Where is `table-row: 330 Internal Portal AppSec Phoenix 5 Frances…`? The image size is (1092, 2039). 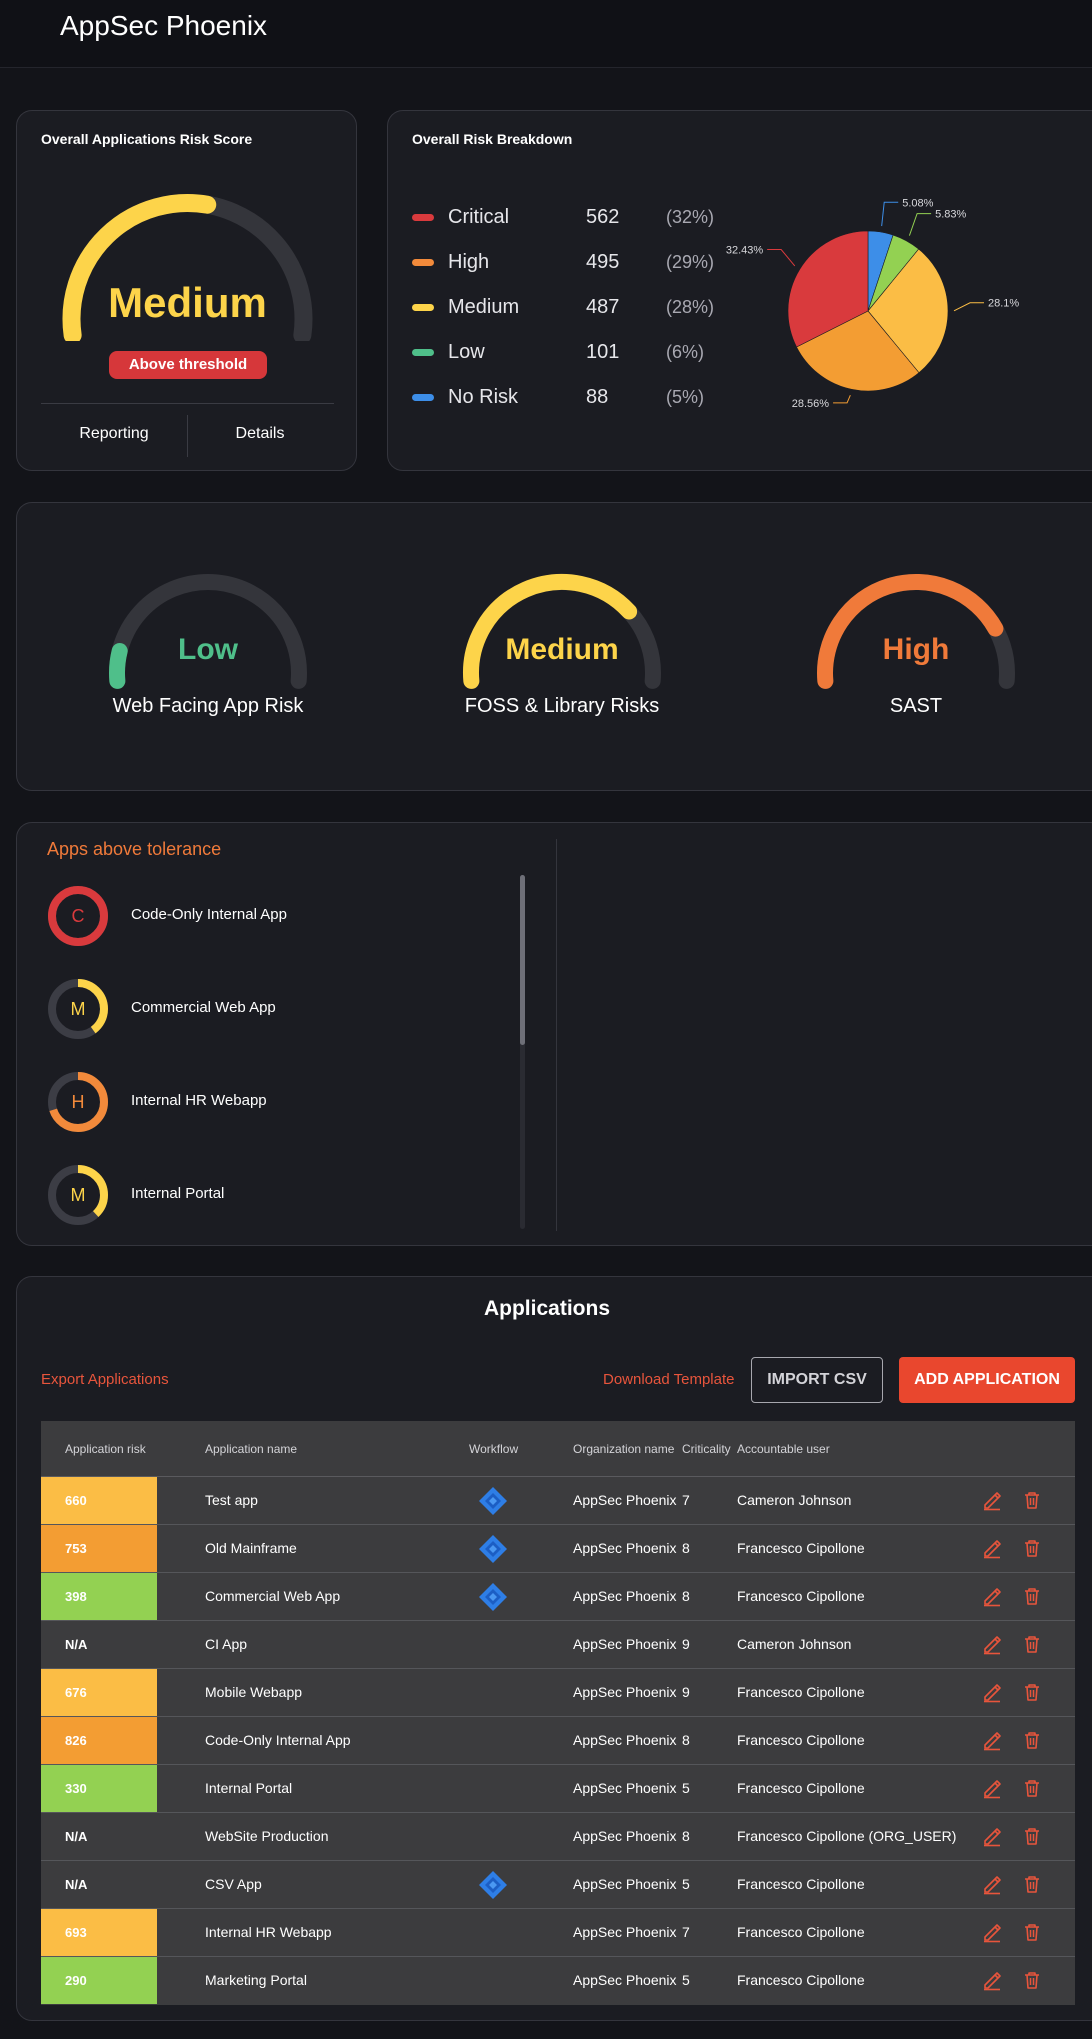 table-row: 330 Internal Portal AppSec Phoenix 5 Frances… is located at coordinates (558, 1789).